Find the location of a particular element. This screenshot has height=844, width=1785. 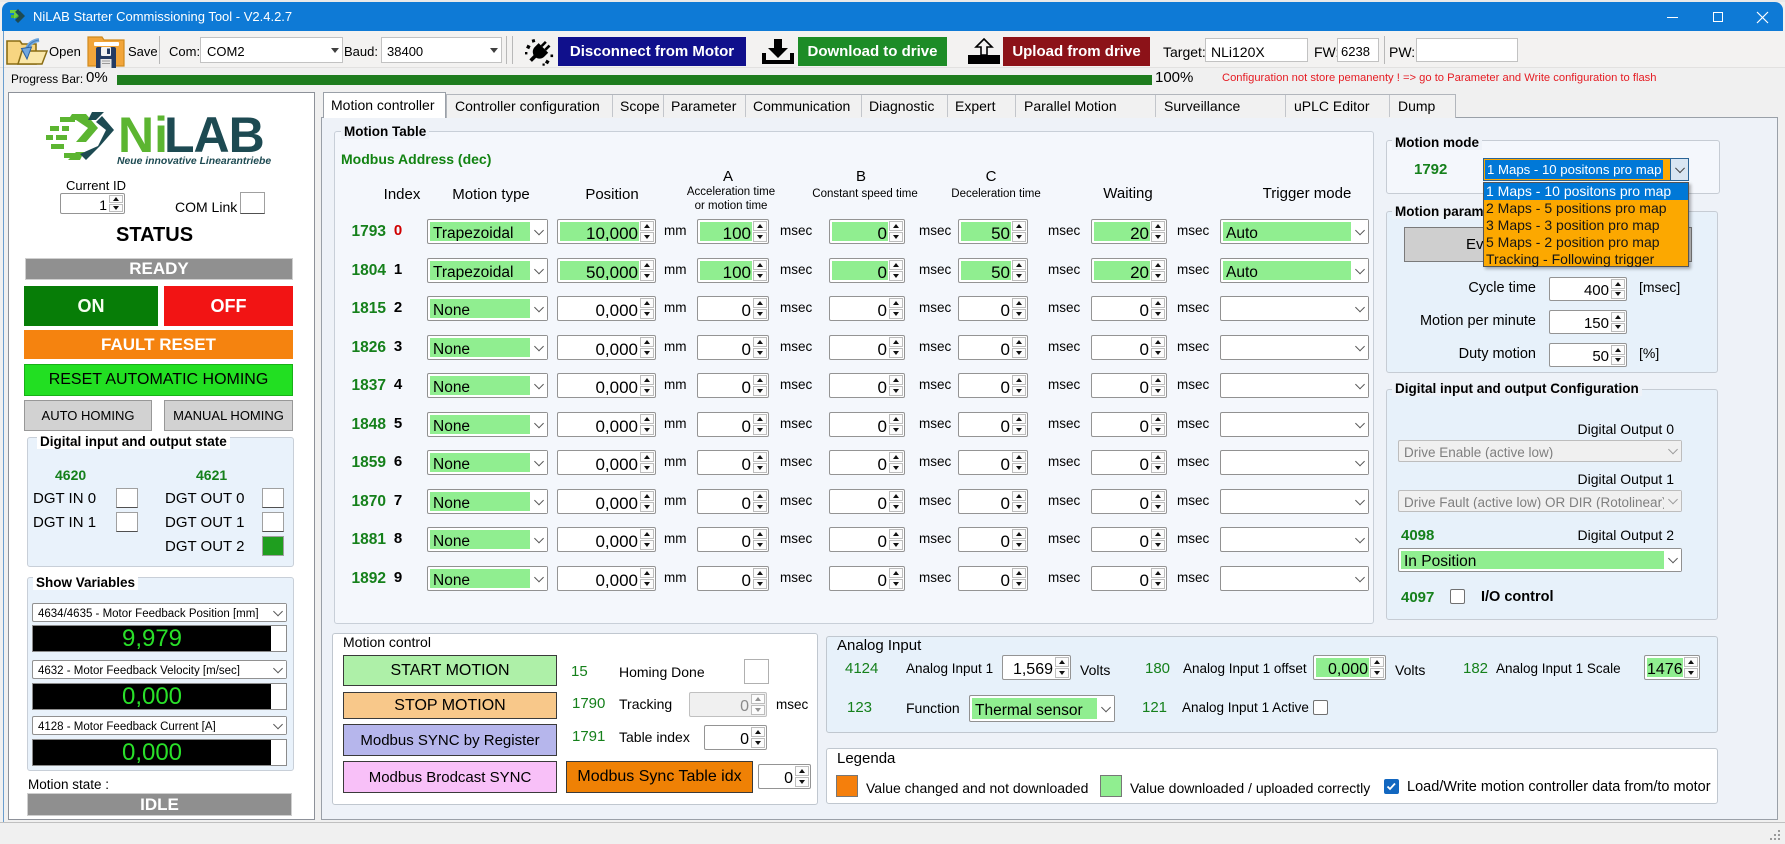

svg-text: Ni is located at coordinates (143, 135).